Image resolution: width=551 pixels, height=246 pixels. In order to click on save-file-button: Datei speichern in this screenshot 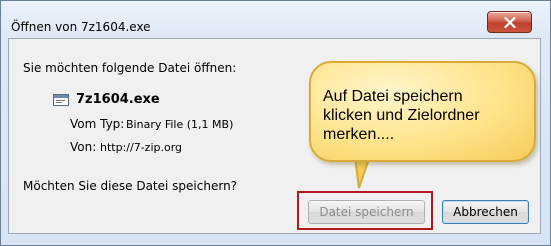, I will do `click(366, 212)`.